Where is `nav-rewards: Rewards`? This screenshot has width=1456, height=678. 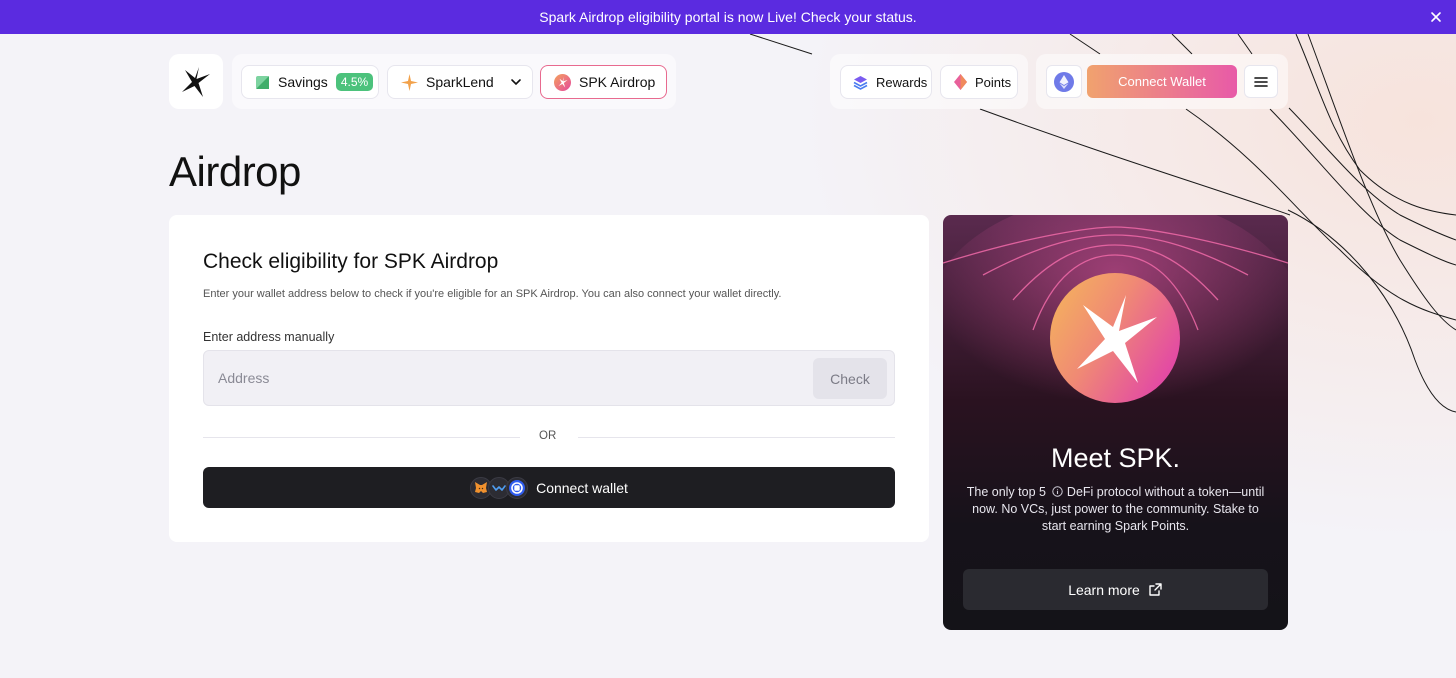 nav-rewards: Rewards is located at coordinates (886, 82).